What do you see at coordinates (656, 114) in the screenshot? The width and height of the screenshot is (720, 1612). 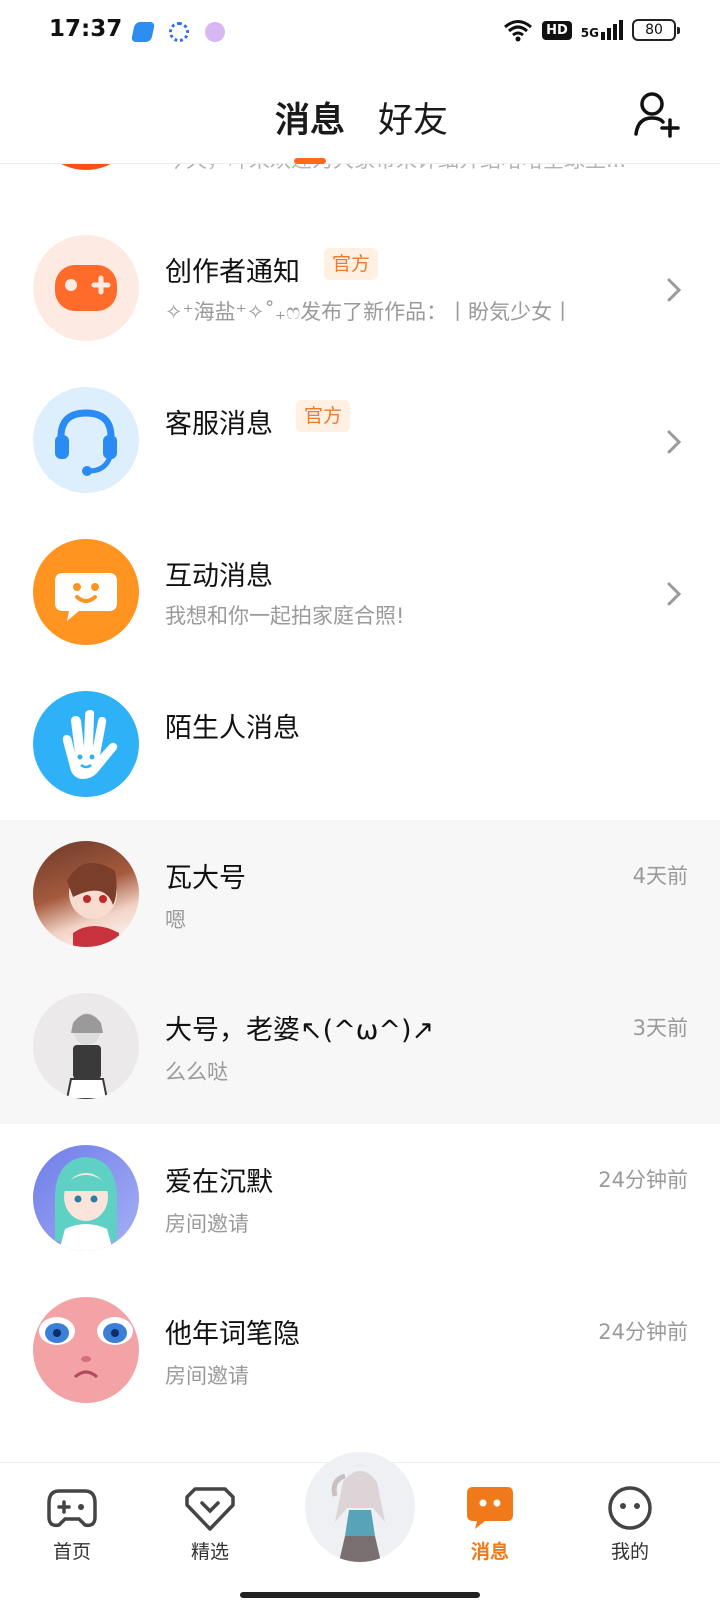 I see `add-friend-icon` at bounding box center [656, 114].